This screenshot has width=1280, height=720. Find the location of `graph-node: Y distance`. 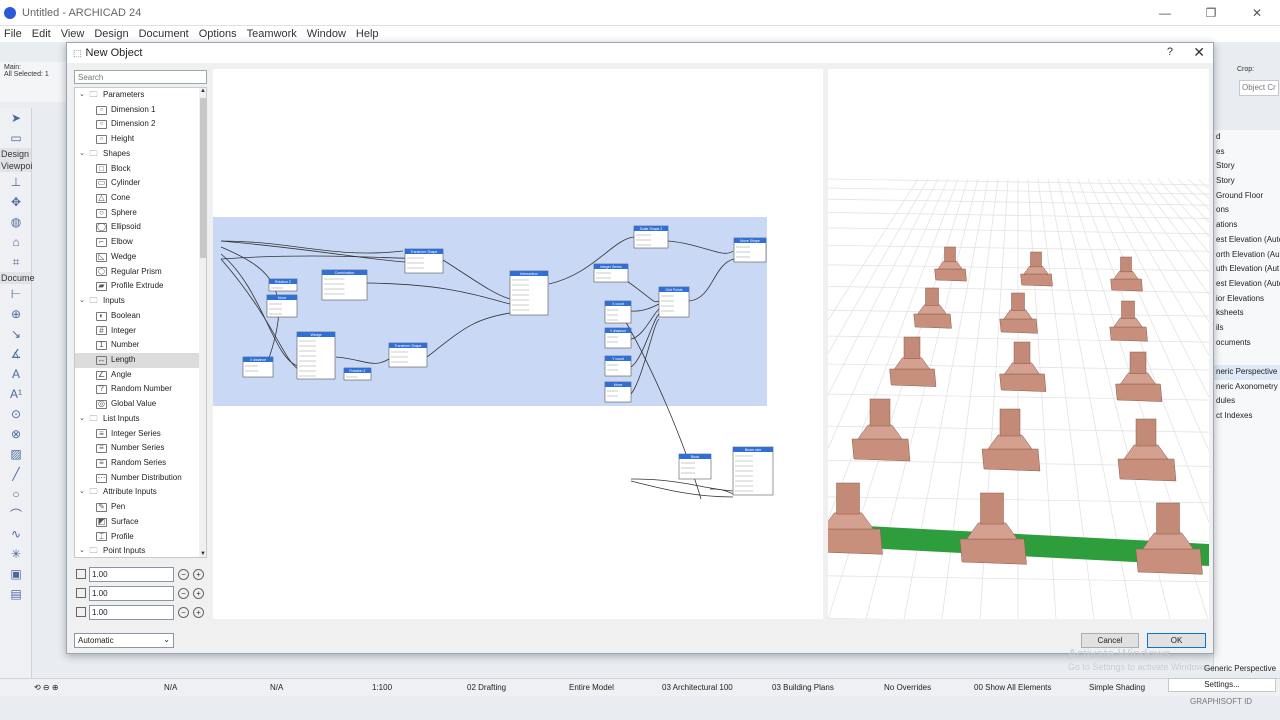

graph-node: Y distance is located at coordinates (618, 338).